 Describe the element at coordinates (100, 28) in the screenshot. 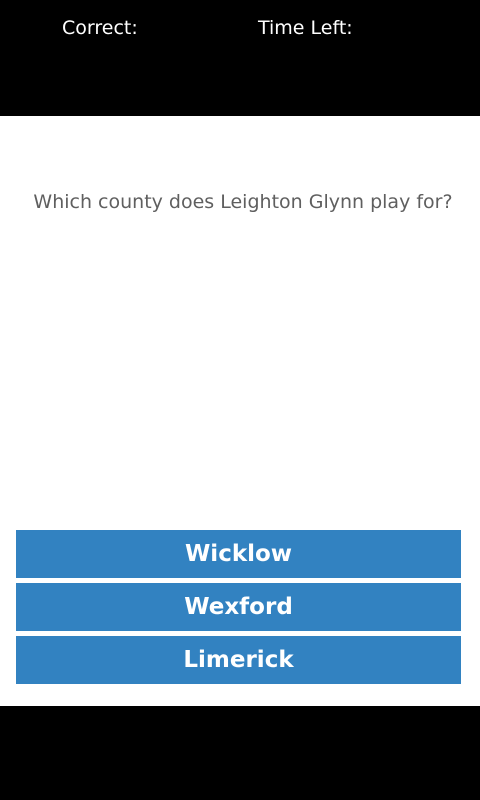

I see `correct-label: Correct:` at that location.